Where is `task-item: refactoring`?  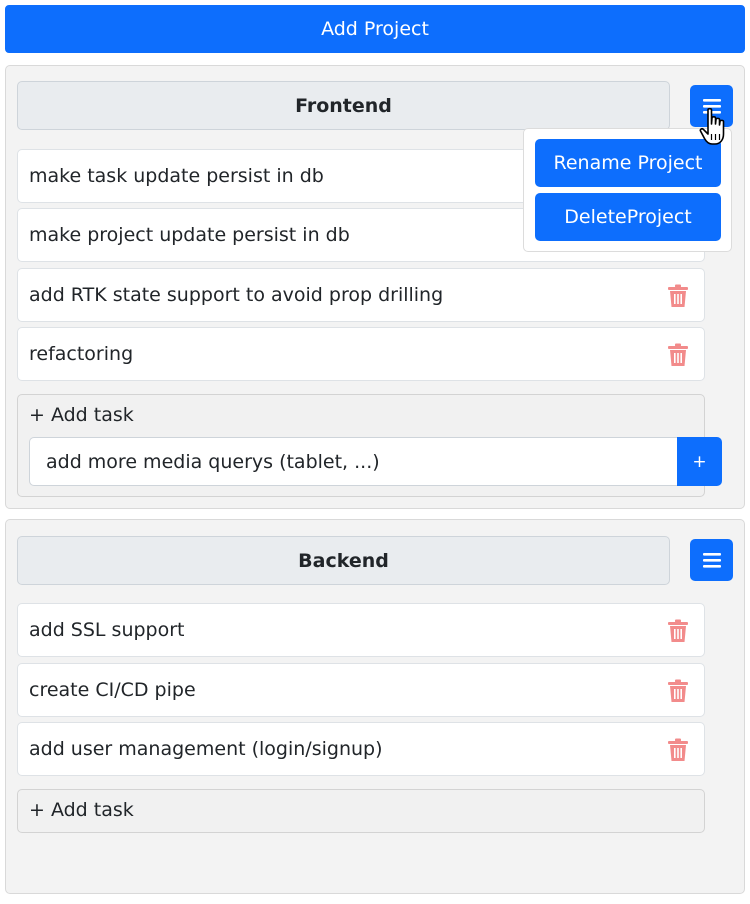 task-item: refactoring is located at coordinates (361, 354).